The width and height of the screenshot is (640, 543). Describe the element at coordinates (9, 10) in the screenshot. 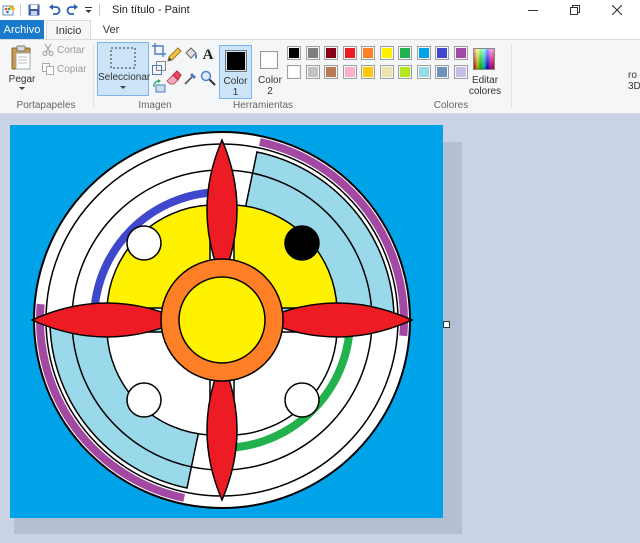

I see `paint-app-icon` at that location.